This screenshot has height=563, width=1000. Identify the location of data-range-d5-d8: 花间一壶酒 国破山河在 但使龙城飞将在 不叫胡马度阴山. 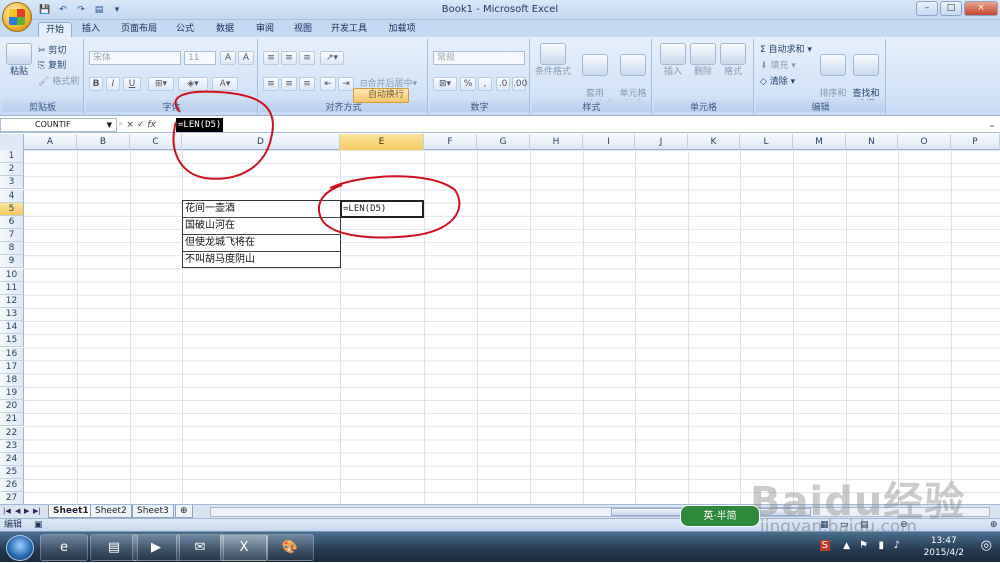
(261, 234).